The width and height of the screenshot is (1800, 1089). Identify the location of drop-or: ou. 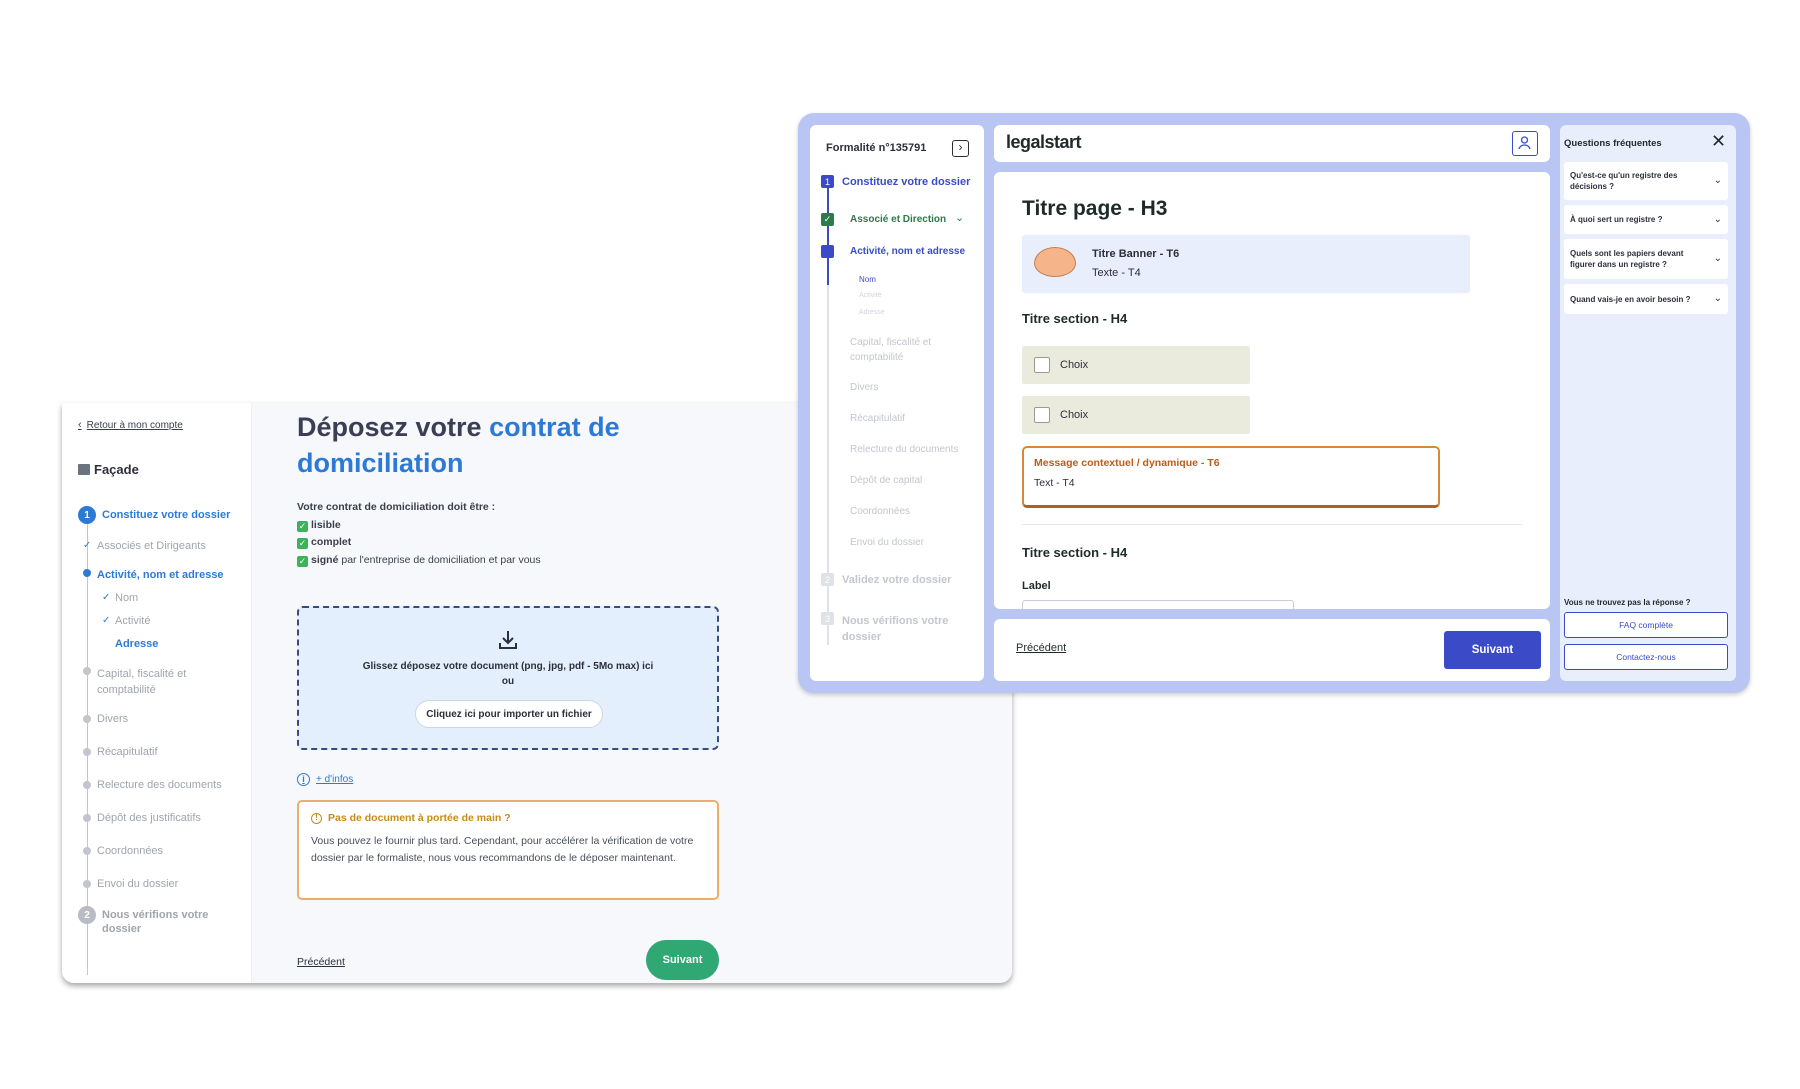
(508, 681).